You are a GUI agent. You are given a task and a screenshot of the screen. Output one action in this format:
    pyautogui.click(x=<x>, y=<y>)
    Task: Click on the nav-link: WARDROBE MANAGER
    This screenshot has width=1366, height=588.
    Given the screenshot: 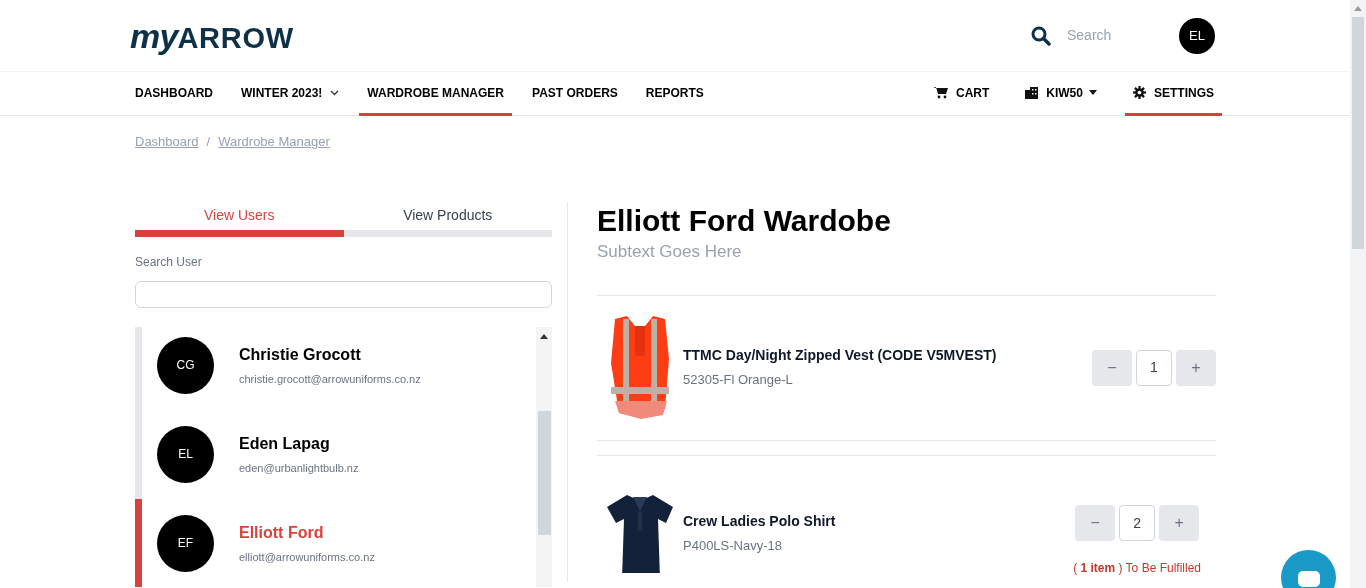 What is the action you would take?
    pyautogui.click(x=436, y=94)
    